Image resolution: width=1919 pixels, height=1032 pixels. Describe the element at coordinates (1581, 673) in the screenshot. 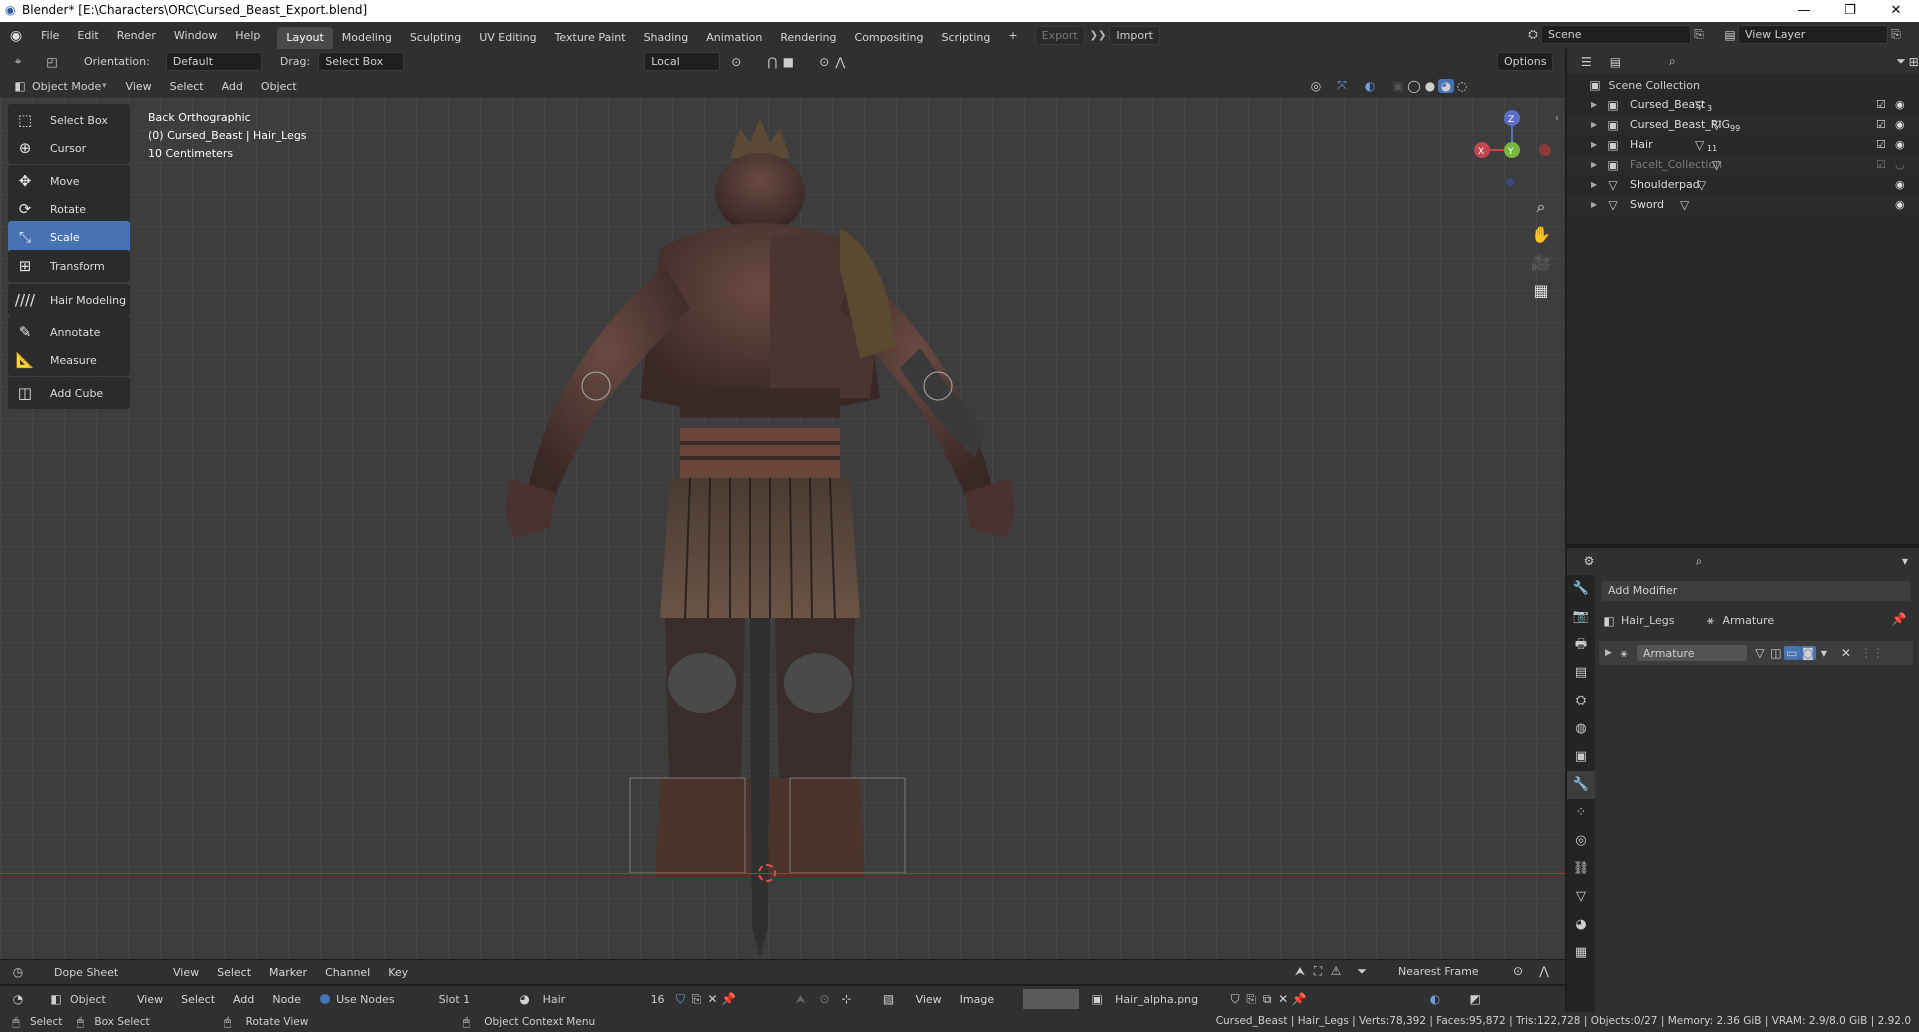

I see `view-layer-tab-icon: ▤` at that location.